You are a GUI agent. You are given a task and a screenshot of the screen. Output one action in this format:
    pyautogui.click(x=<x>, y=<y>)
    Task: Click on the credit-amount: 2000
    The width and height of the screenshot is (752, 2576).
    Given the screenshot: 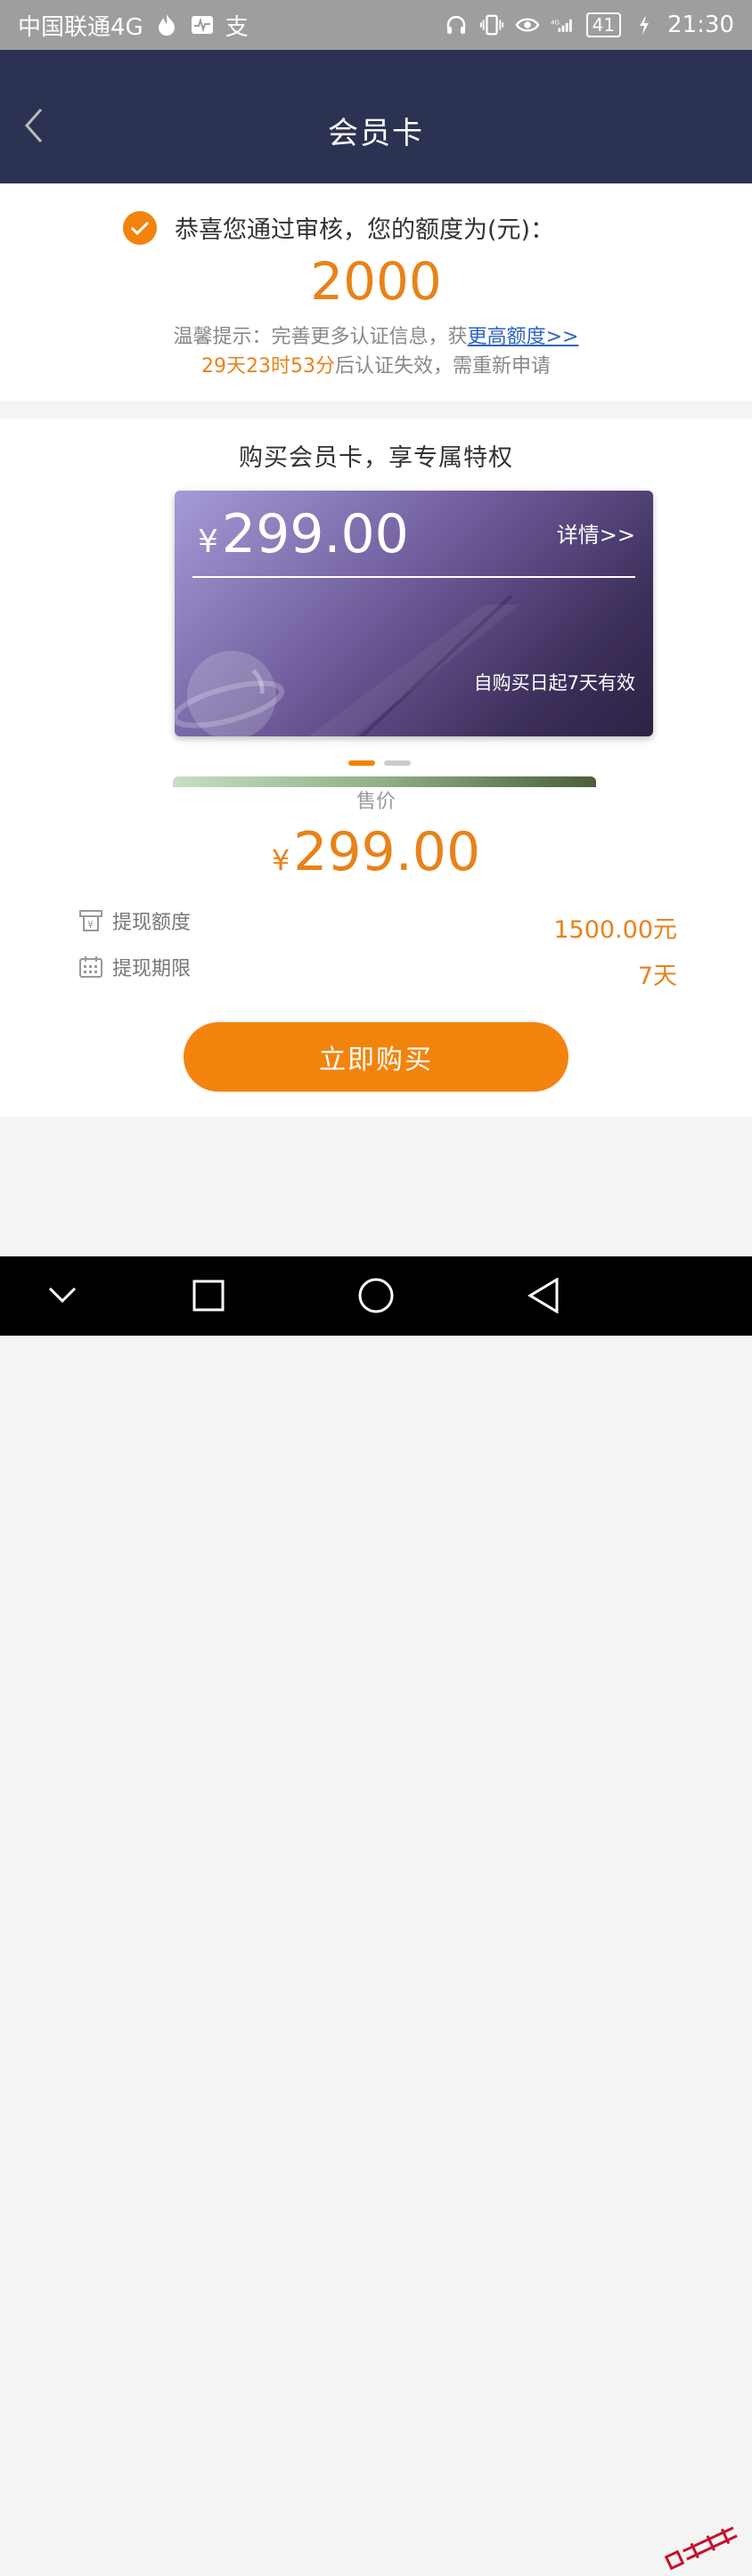 What is the action you would take?
    pyautogui.click(x=376, y=281)
    